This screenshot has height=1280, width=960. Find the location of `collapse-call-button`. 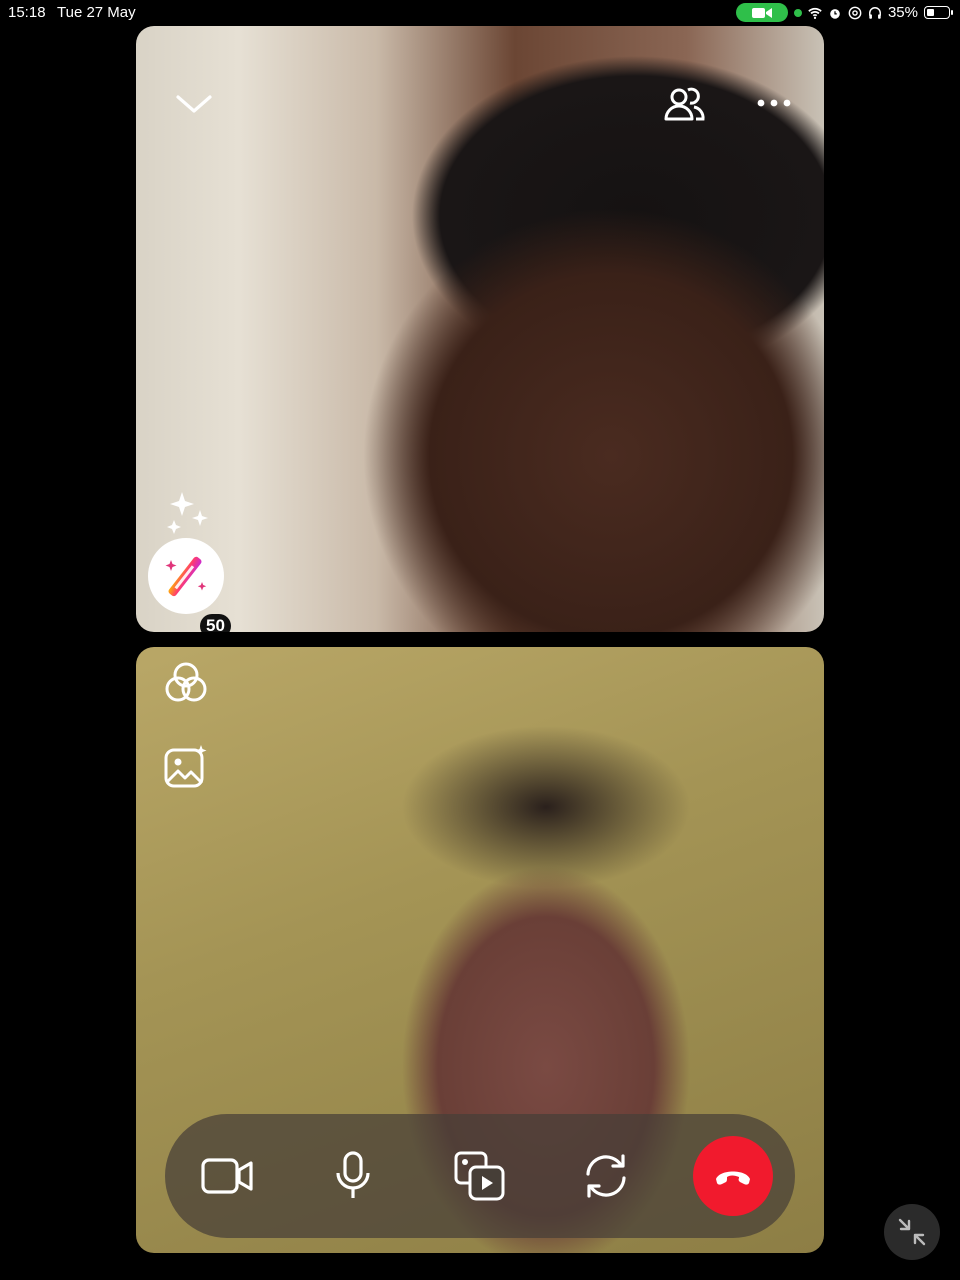

collapse-call-button is located at coordinates (194, 104).